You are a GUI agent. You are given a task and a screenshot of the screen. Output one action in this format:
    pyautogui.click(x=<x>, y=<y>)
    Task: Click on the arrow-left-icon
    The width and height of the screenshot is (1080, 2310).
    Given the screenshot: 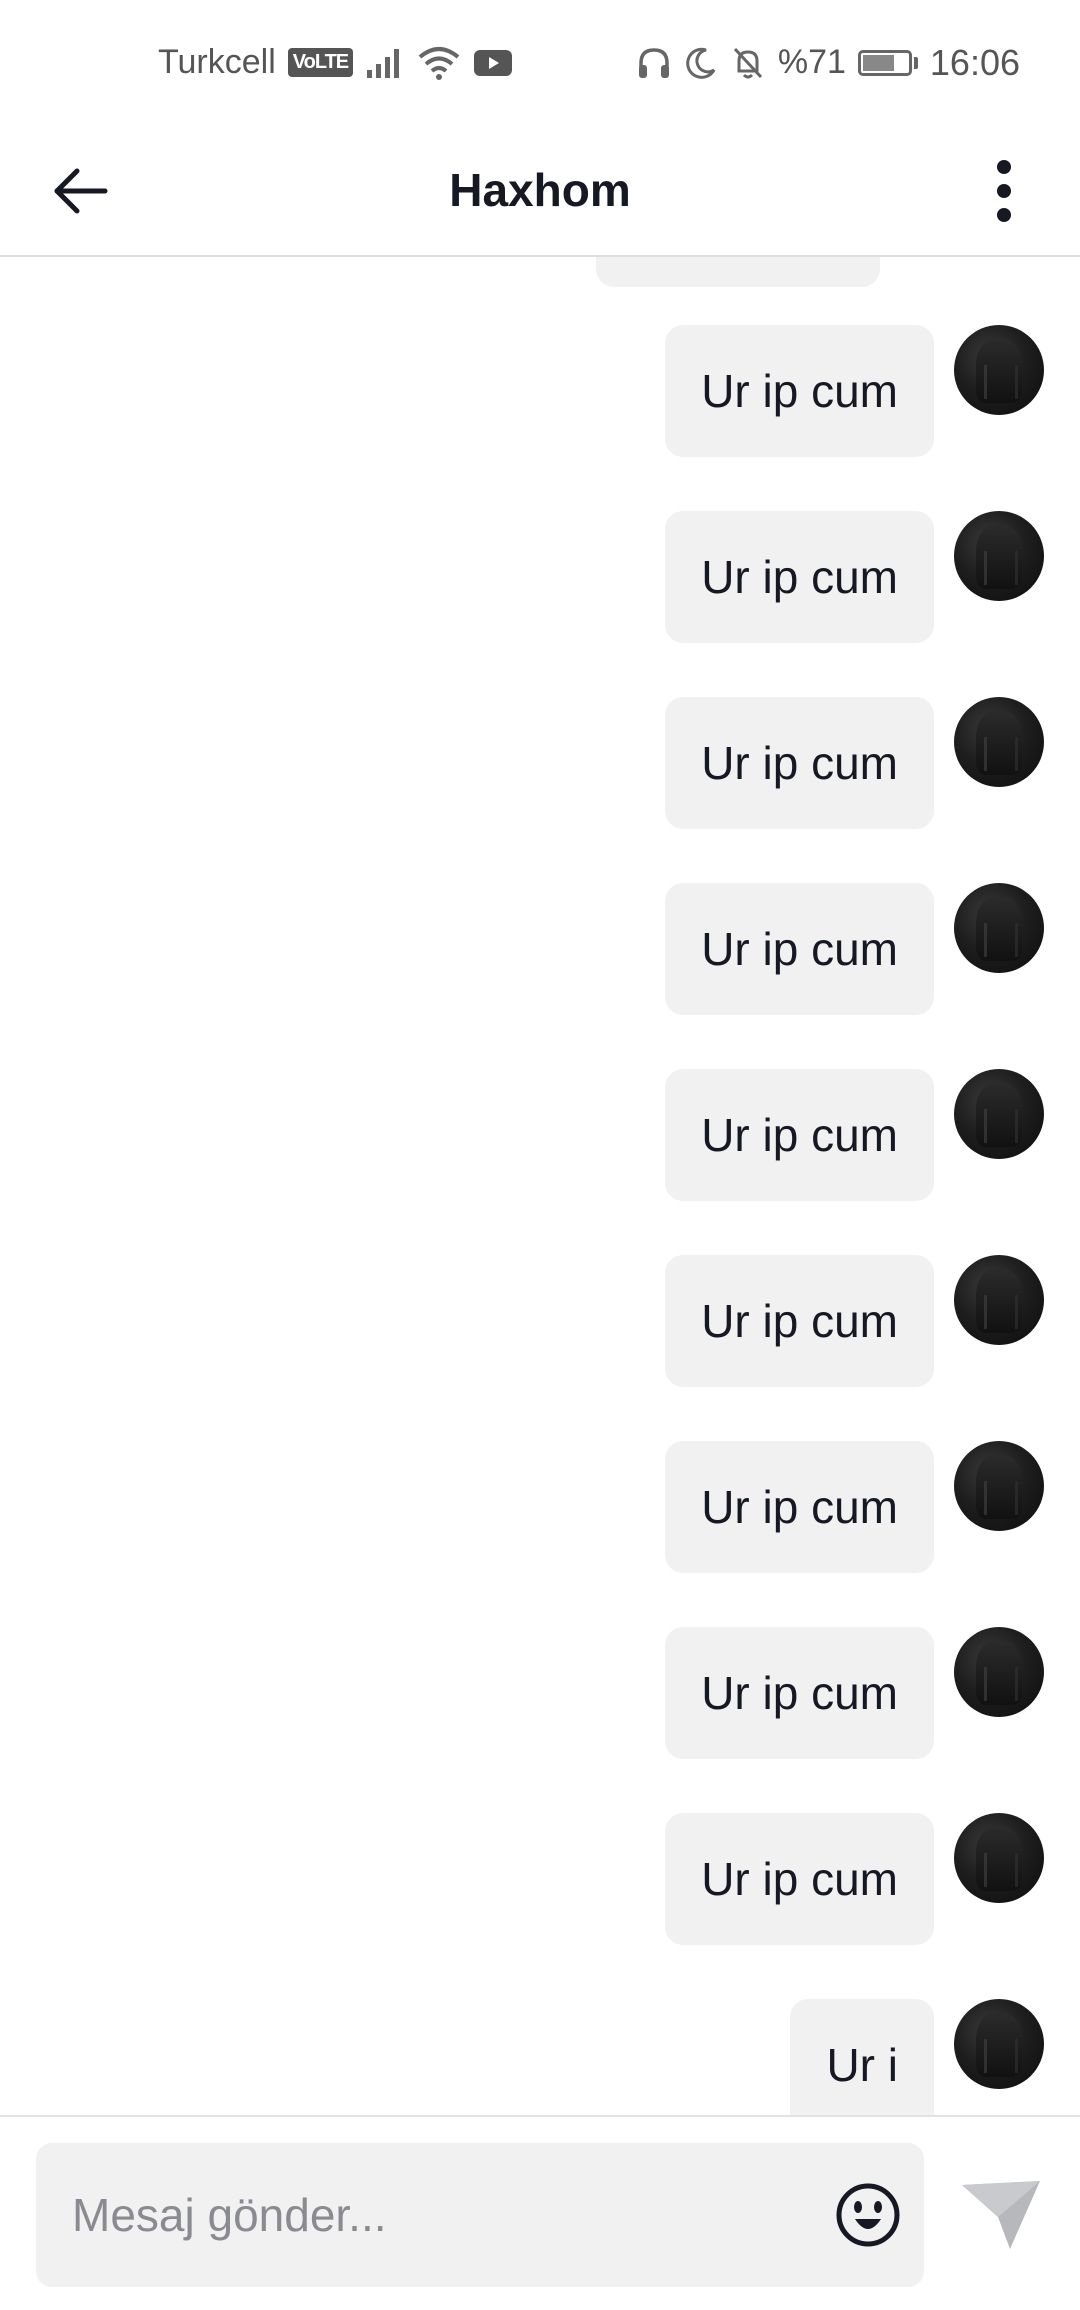 What is the action you would take?
    pyautogui.click(x=81, y=191)
    